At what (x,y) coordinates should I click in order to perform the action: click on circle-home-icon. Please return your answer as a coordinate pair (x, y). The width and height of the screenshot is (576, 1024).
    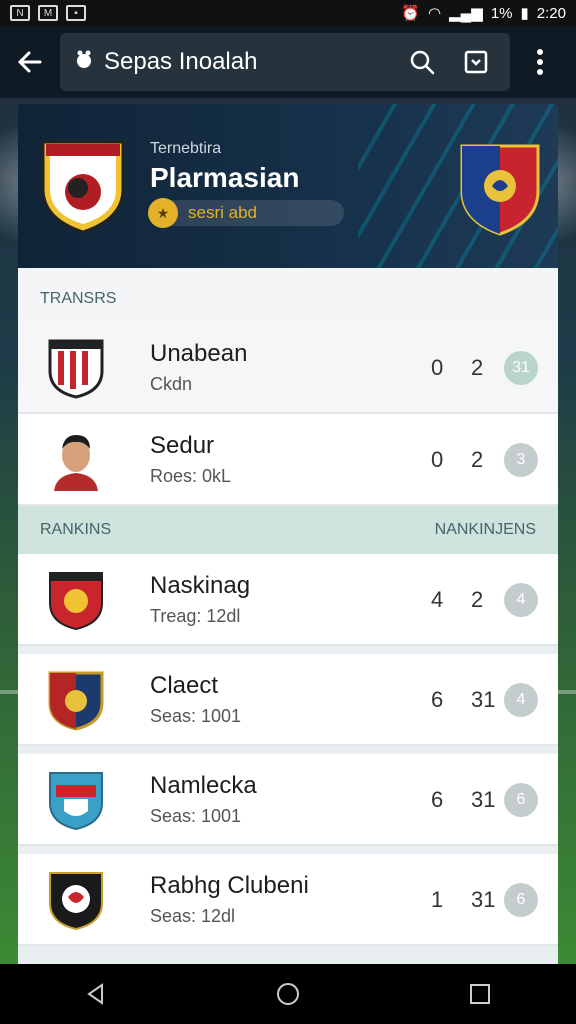
    Looking at the image, I should click on (288, 994).